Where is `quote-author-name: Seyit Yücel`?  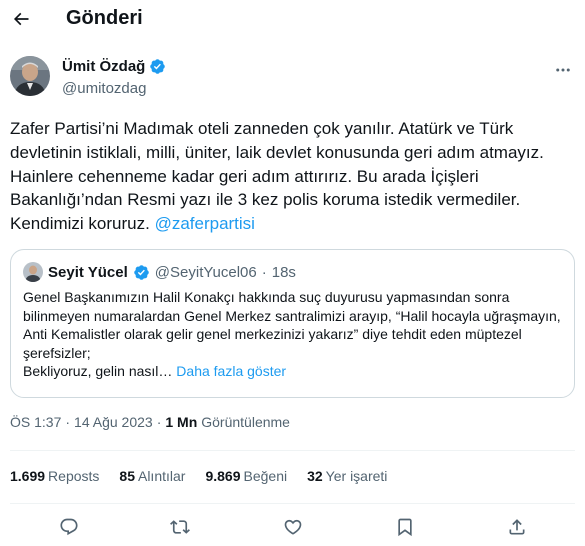 quote-author-name: Seyit Yücel is located at coordinates (88, 272).